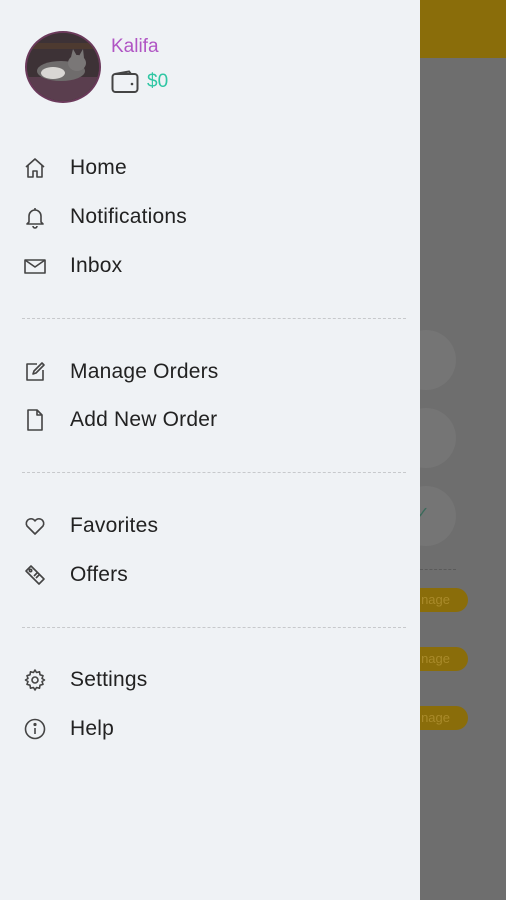 This screenshot has height=900, width=506. What do you see at coordinates (144, 371) in the screenshot?
I see `menu-label-manage-orders: Manage Orders` at bounding box center [144, 371].